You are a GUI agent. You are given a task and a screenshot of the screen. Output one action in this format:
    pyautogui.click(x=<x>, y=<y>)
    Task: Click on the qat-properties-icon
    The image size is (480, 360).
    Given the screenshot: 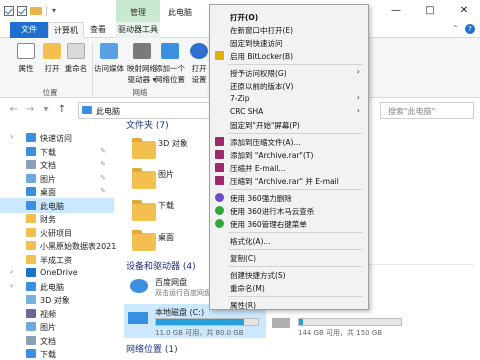 What is the action you would take?
    pyautogui.click(x=9, y=11)
    